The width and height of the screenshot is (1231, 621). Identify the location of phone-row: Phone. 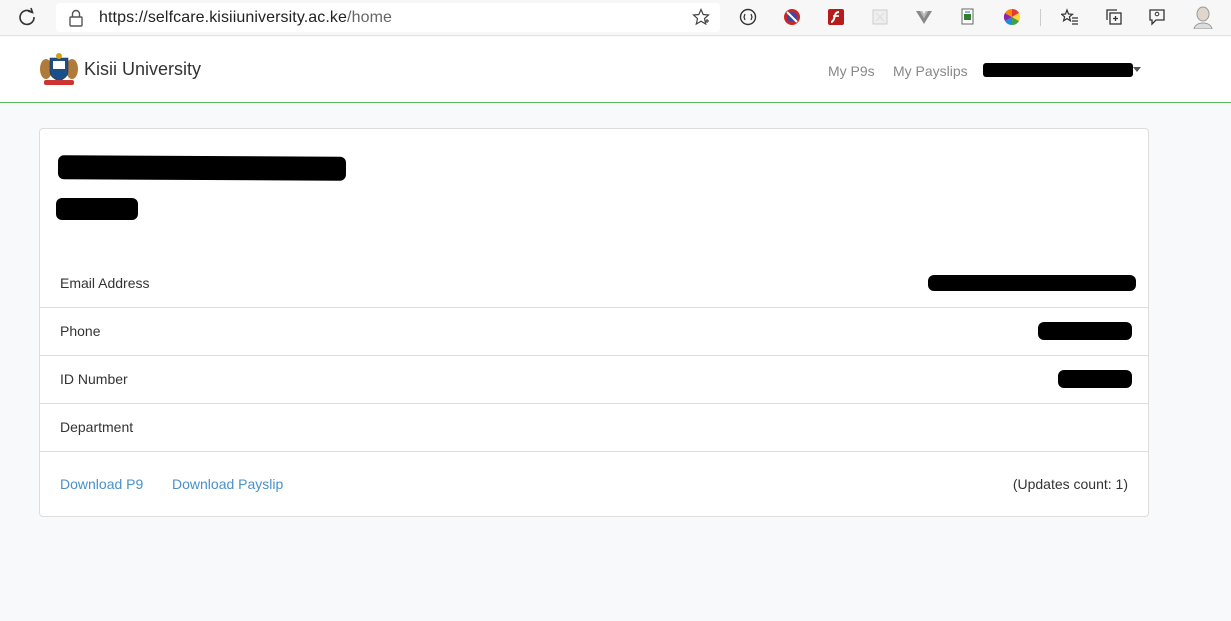
(594, 332).